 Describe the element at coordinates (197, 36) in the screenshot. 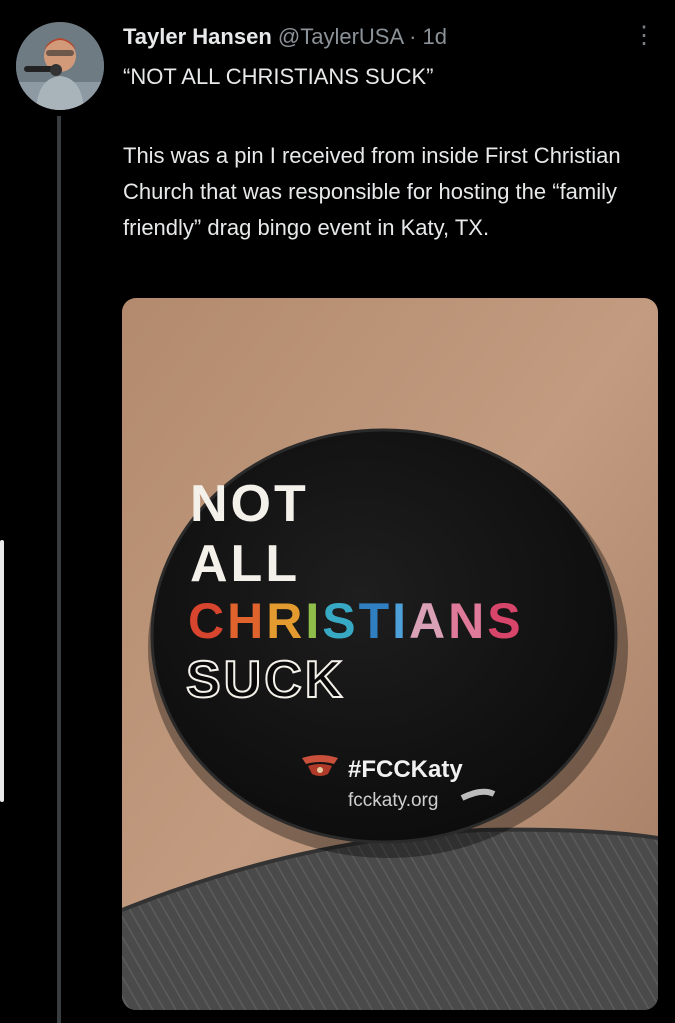

I see `display-name: Tayler Hansen` at that location.